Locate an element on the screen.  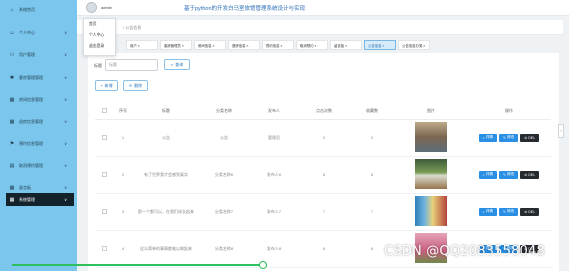
sidebar-item-users: ⚇ 用户管理 ∨ is located at coordinates (40, 54).